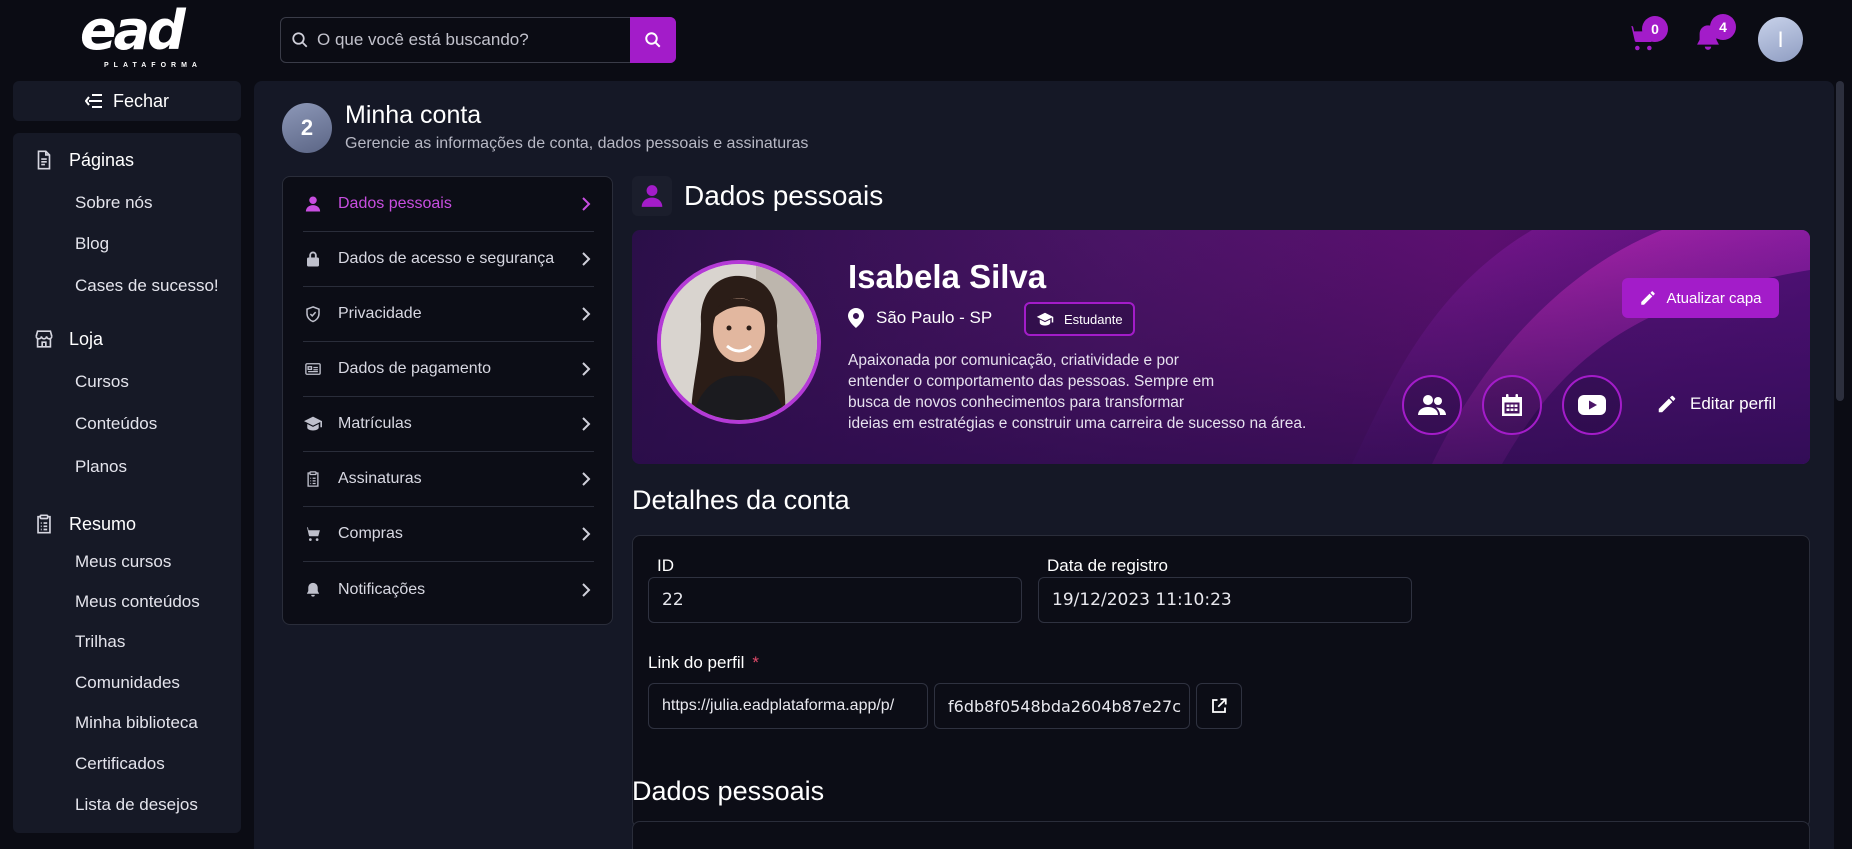  I want to click on profile-link-slug-field: f6db8f0548bda2604b87e27c, so click(1062, 706).